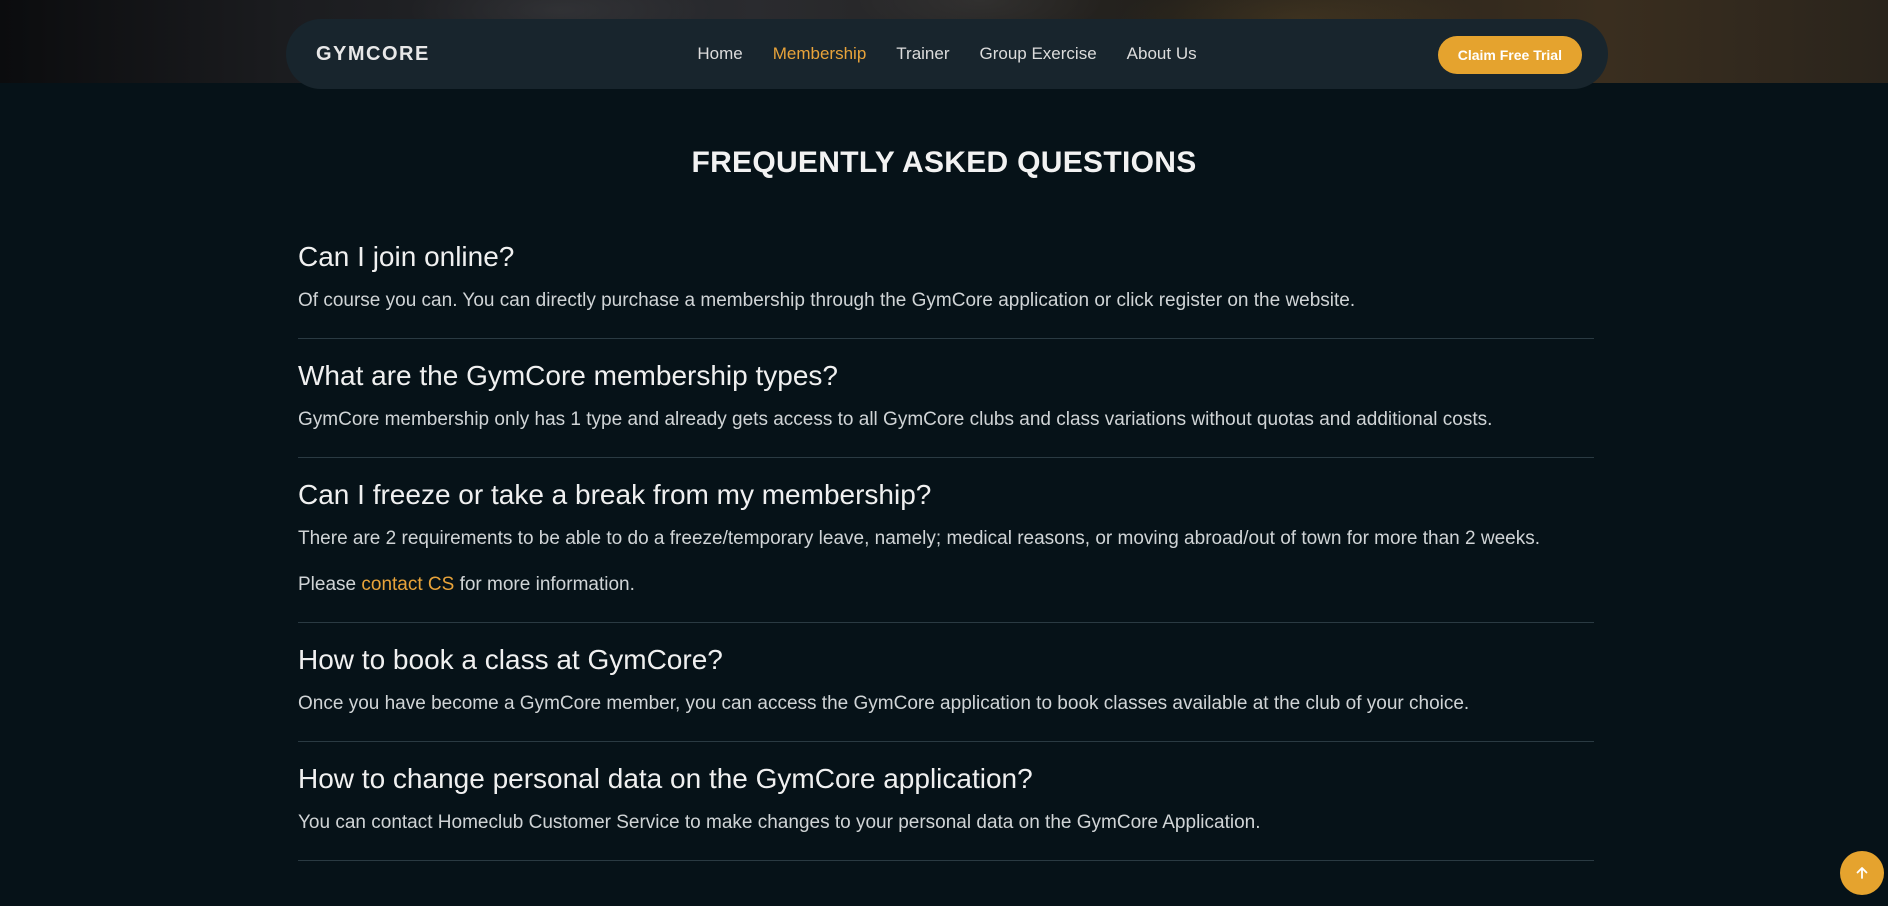  I want to click on faq-note-suffix: for more information., so click(544, 584).